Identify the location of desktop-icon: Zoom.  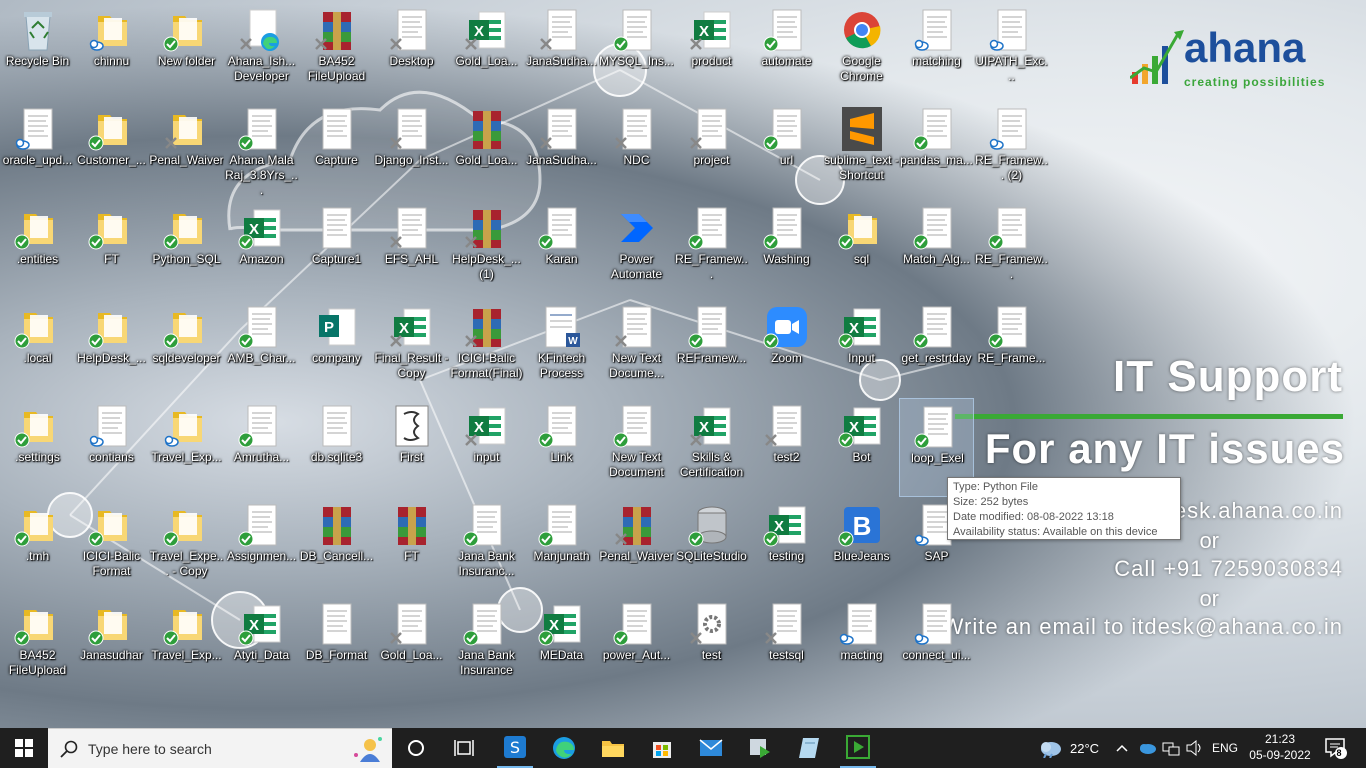
(786, 348).